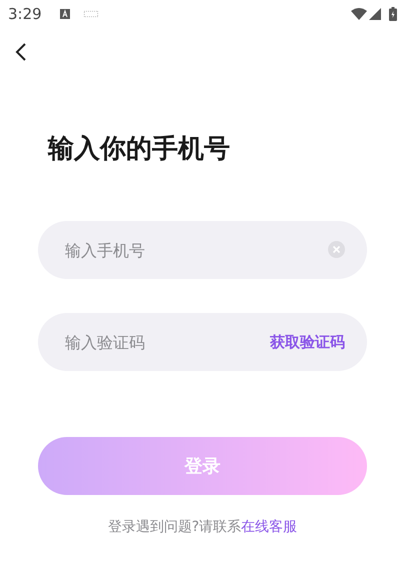 The width and height of the screenshot is (405, 562). What do you see at coordinates (375, 14) in the screenshot?
I see `signal-icon` at bounding box center [375, 14].